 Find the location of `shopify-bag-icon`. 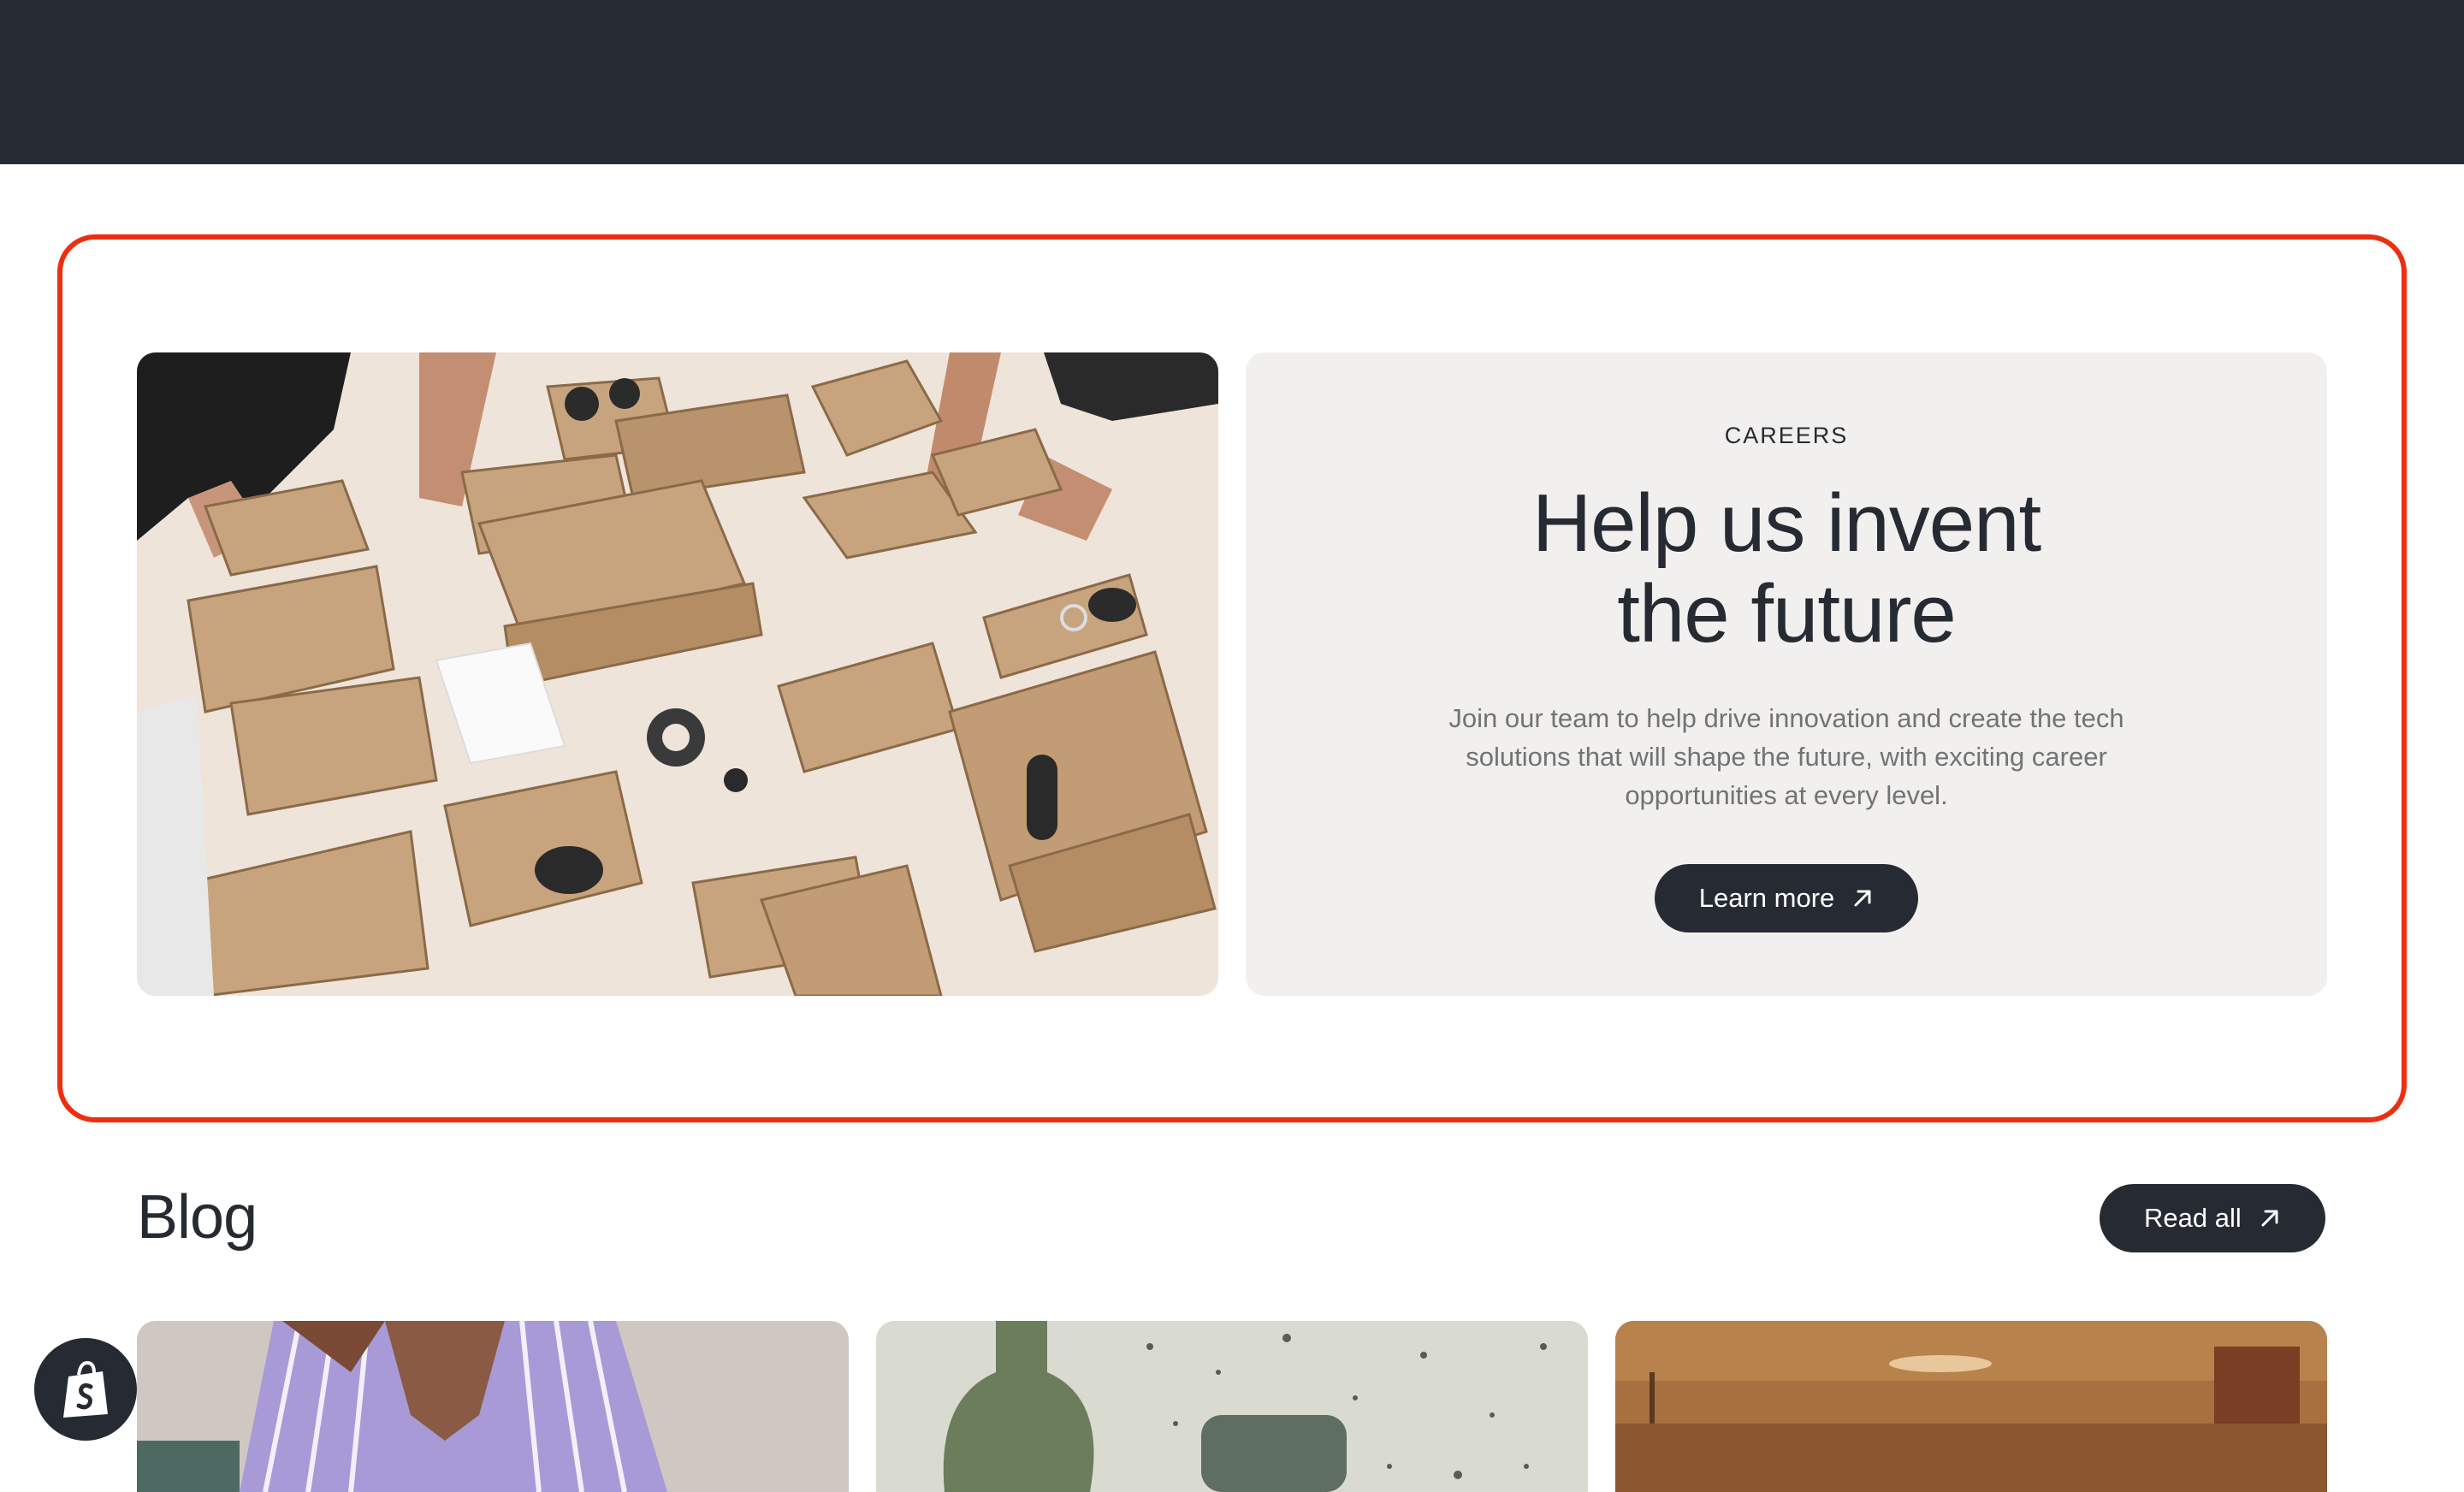

shopify-bag-icon is located at coordinates (85, 1389).